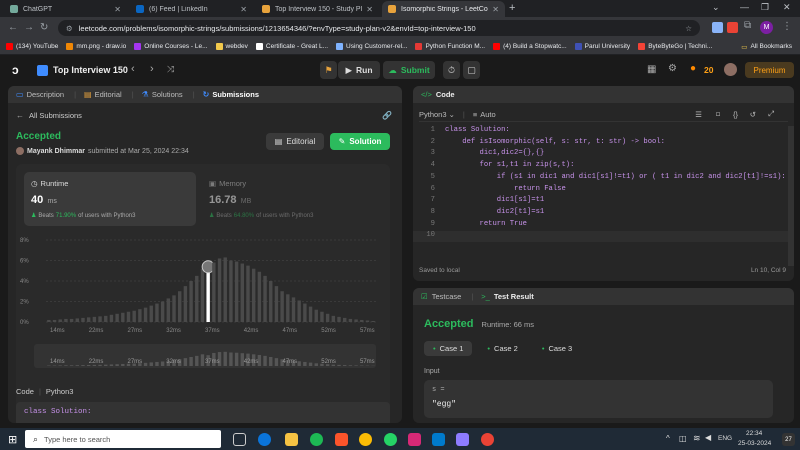 The width and height of the screenshot is (800, 450). What do you see at coordinates (29, 27) in the screenshot?
I see `forward-icon: →` at bounding box center [29, 27].